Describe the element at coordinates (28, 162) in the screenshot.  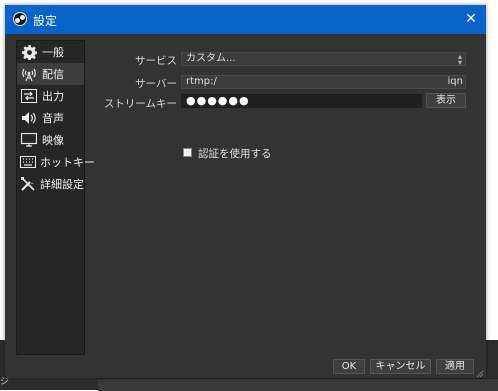
I see `keyboard-icon` at that location.